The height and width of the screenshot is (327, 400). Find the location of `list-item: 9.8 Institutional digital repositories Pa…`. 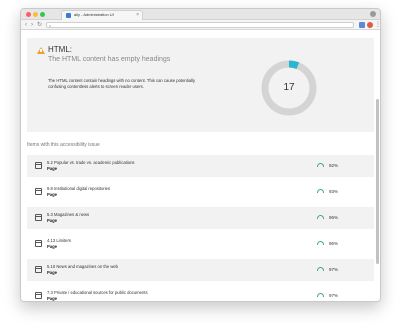

list-item: 9.8 Institutional digital repositories Pa… is located at coordinates (200, 192).